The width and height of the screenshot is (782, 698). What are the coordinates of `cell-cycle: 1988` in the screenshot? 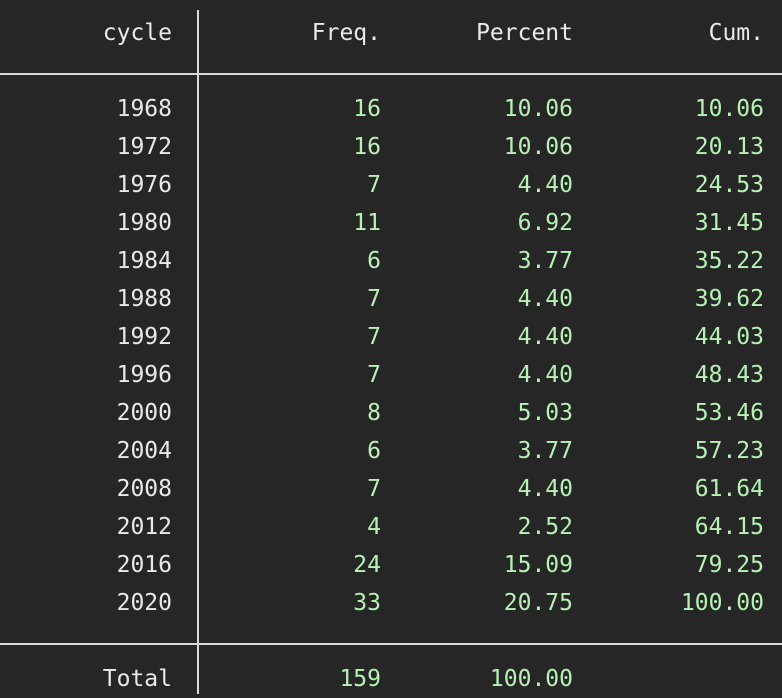 It's located at (144, 299).